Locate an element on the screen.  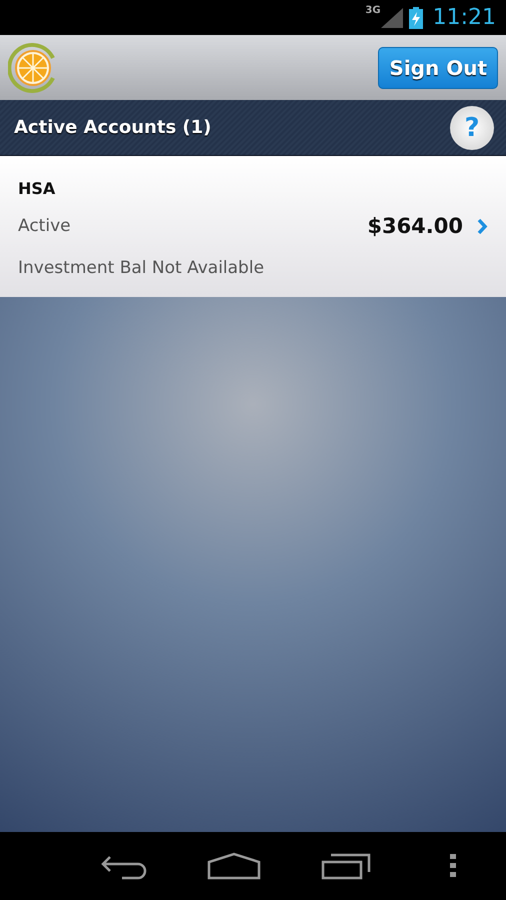
recent-apps-icon is located at coordinates (345, 866).